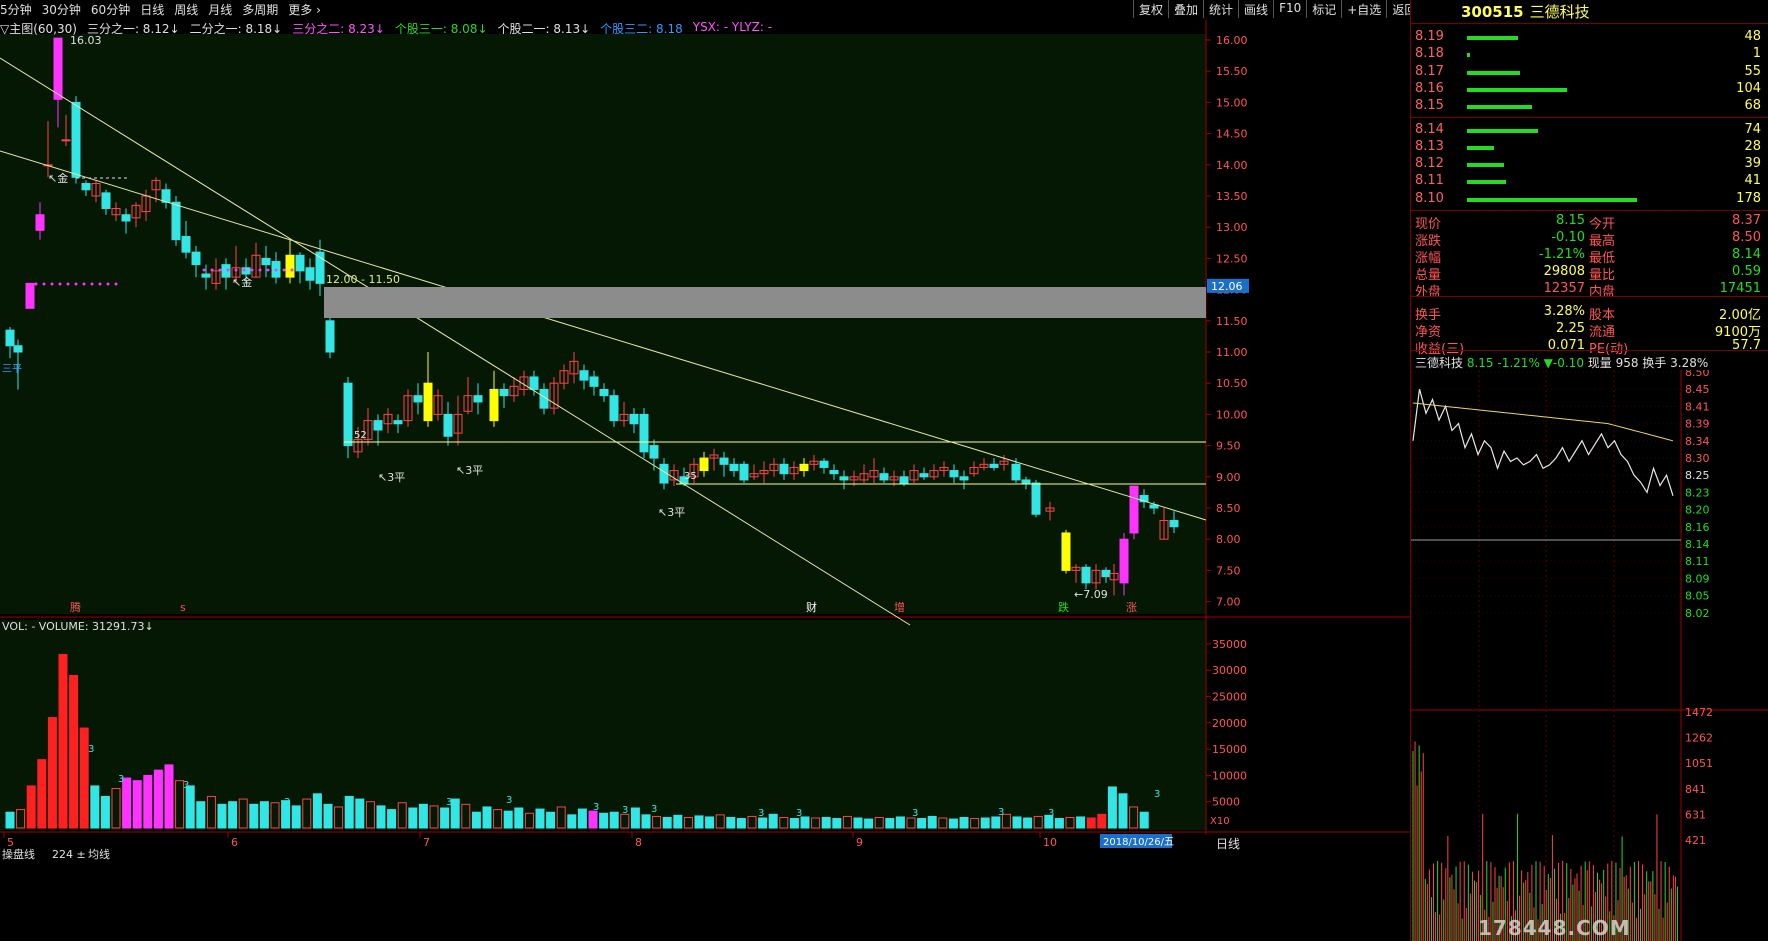 The height and width of the screenshot is (941, 1768). I want to click on price-tick-label: 9.50, so click(1228, 446).